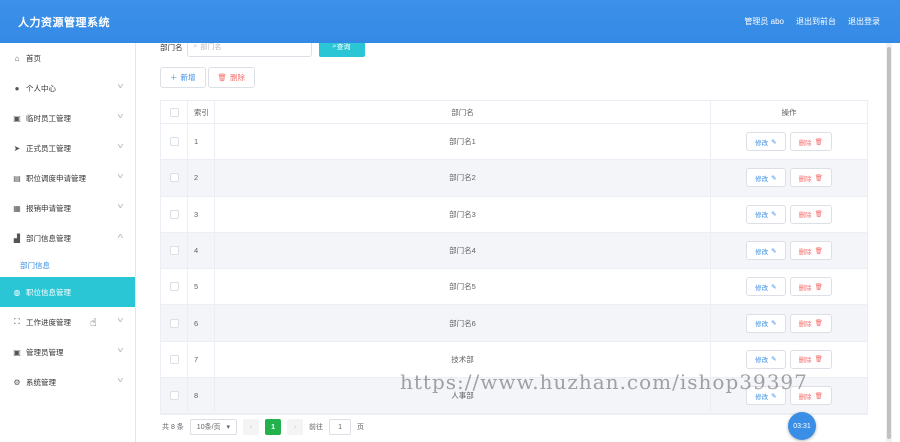 This screenshot has width=900, height=442. Describe the element at coordinates (93, 323) in the screenshot. I see `hand-cursor-icon: ☝` at that location.